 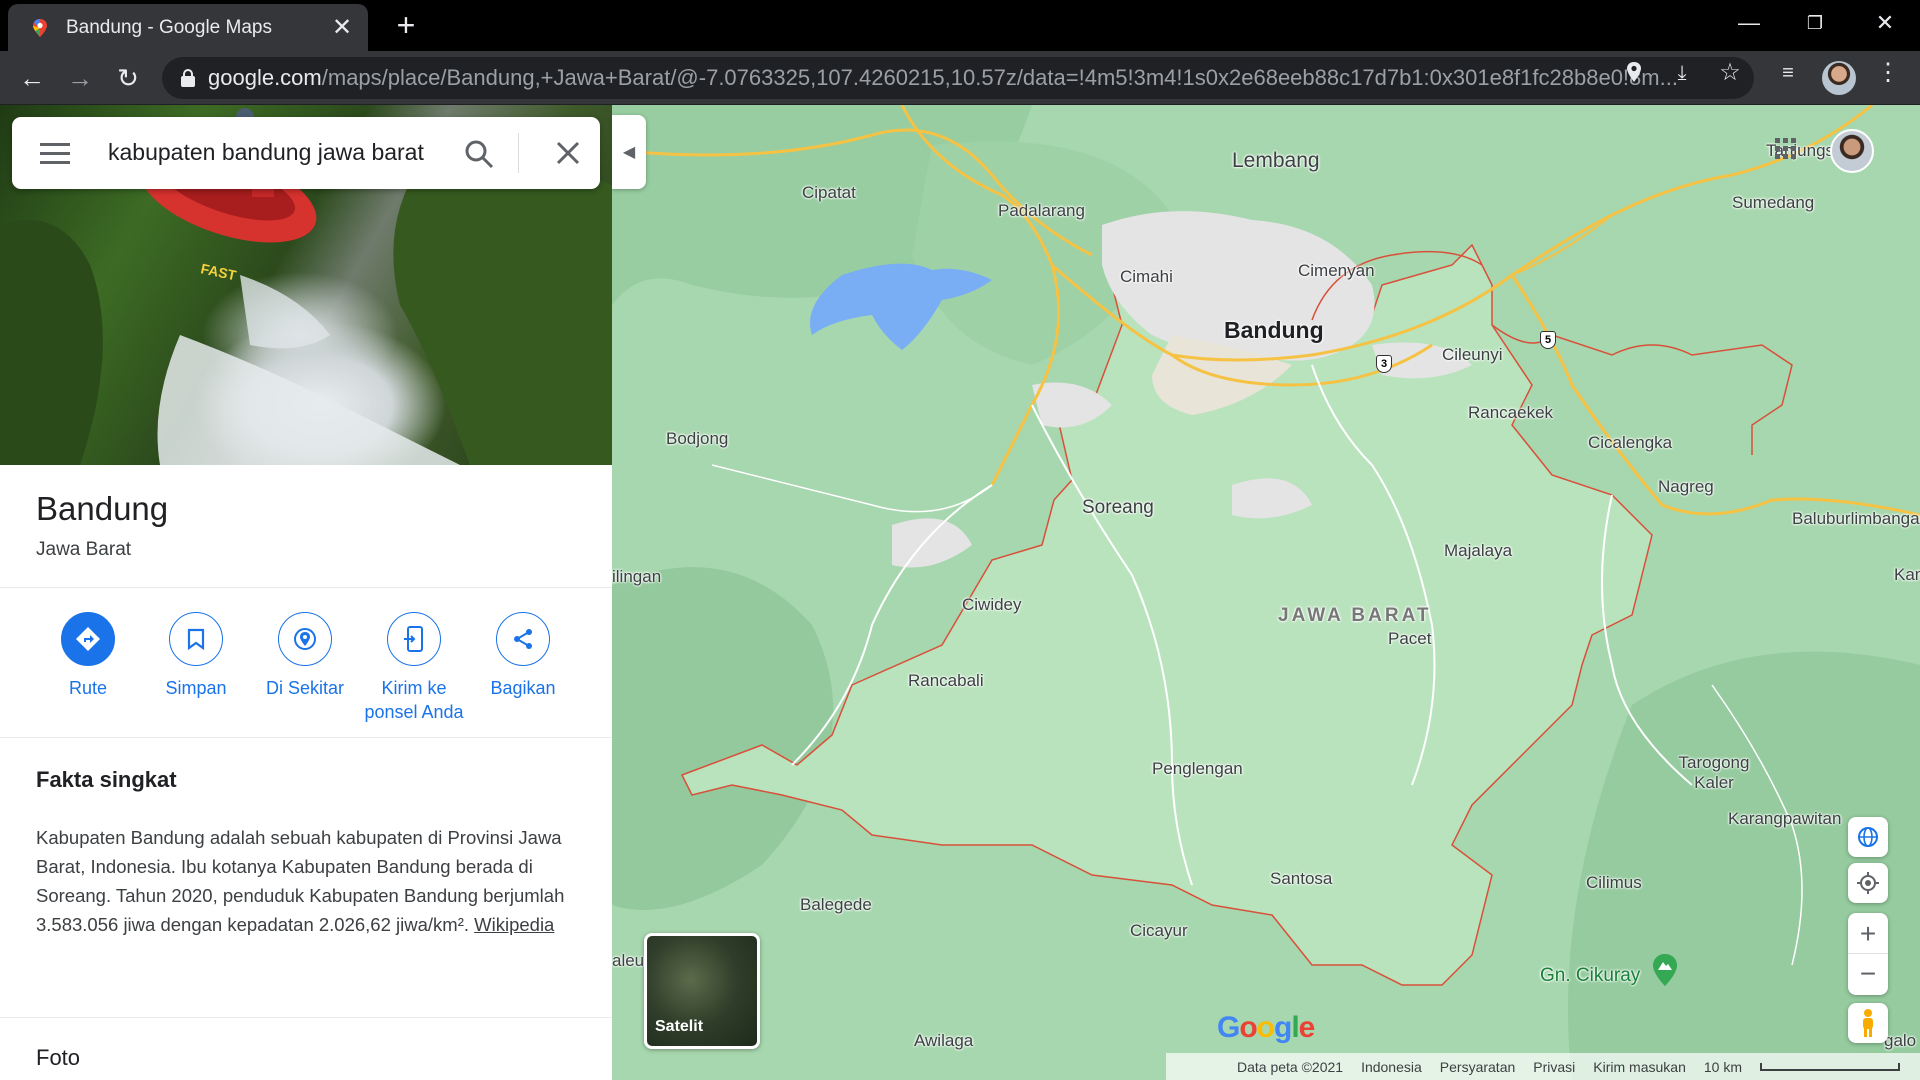 I want to click on google-logo: Google, so click(x=1266, y=1027).